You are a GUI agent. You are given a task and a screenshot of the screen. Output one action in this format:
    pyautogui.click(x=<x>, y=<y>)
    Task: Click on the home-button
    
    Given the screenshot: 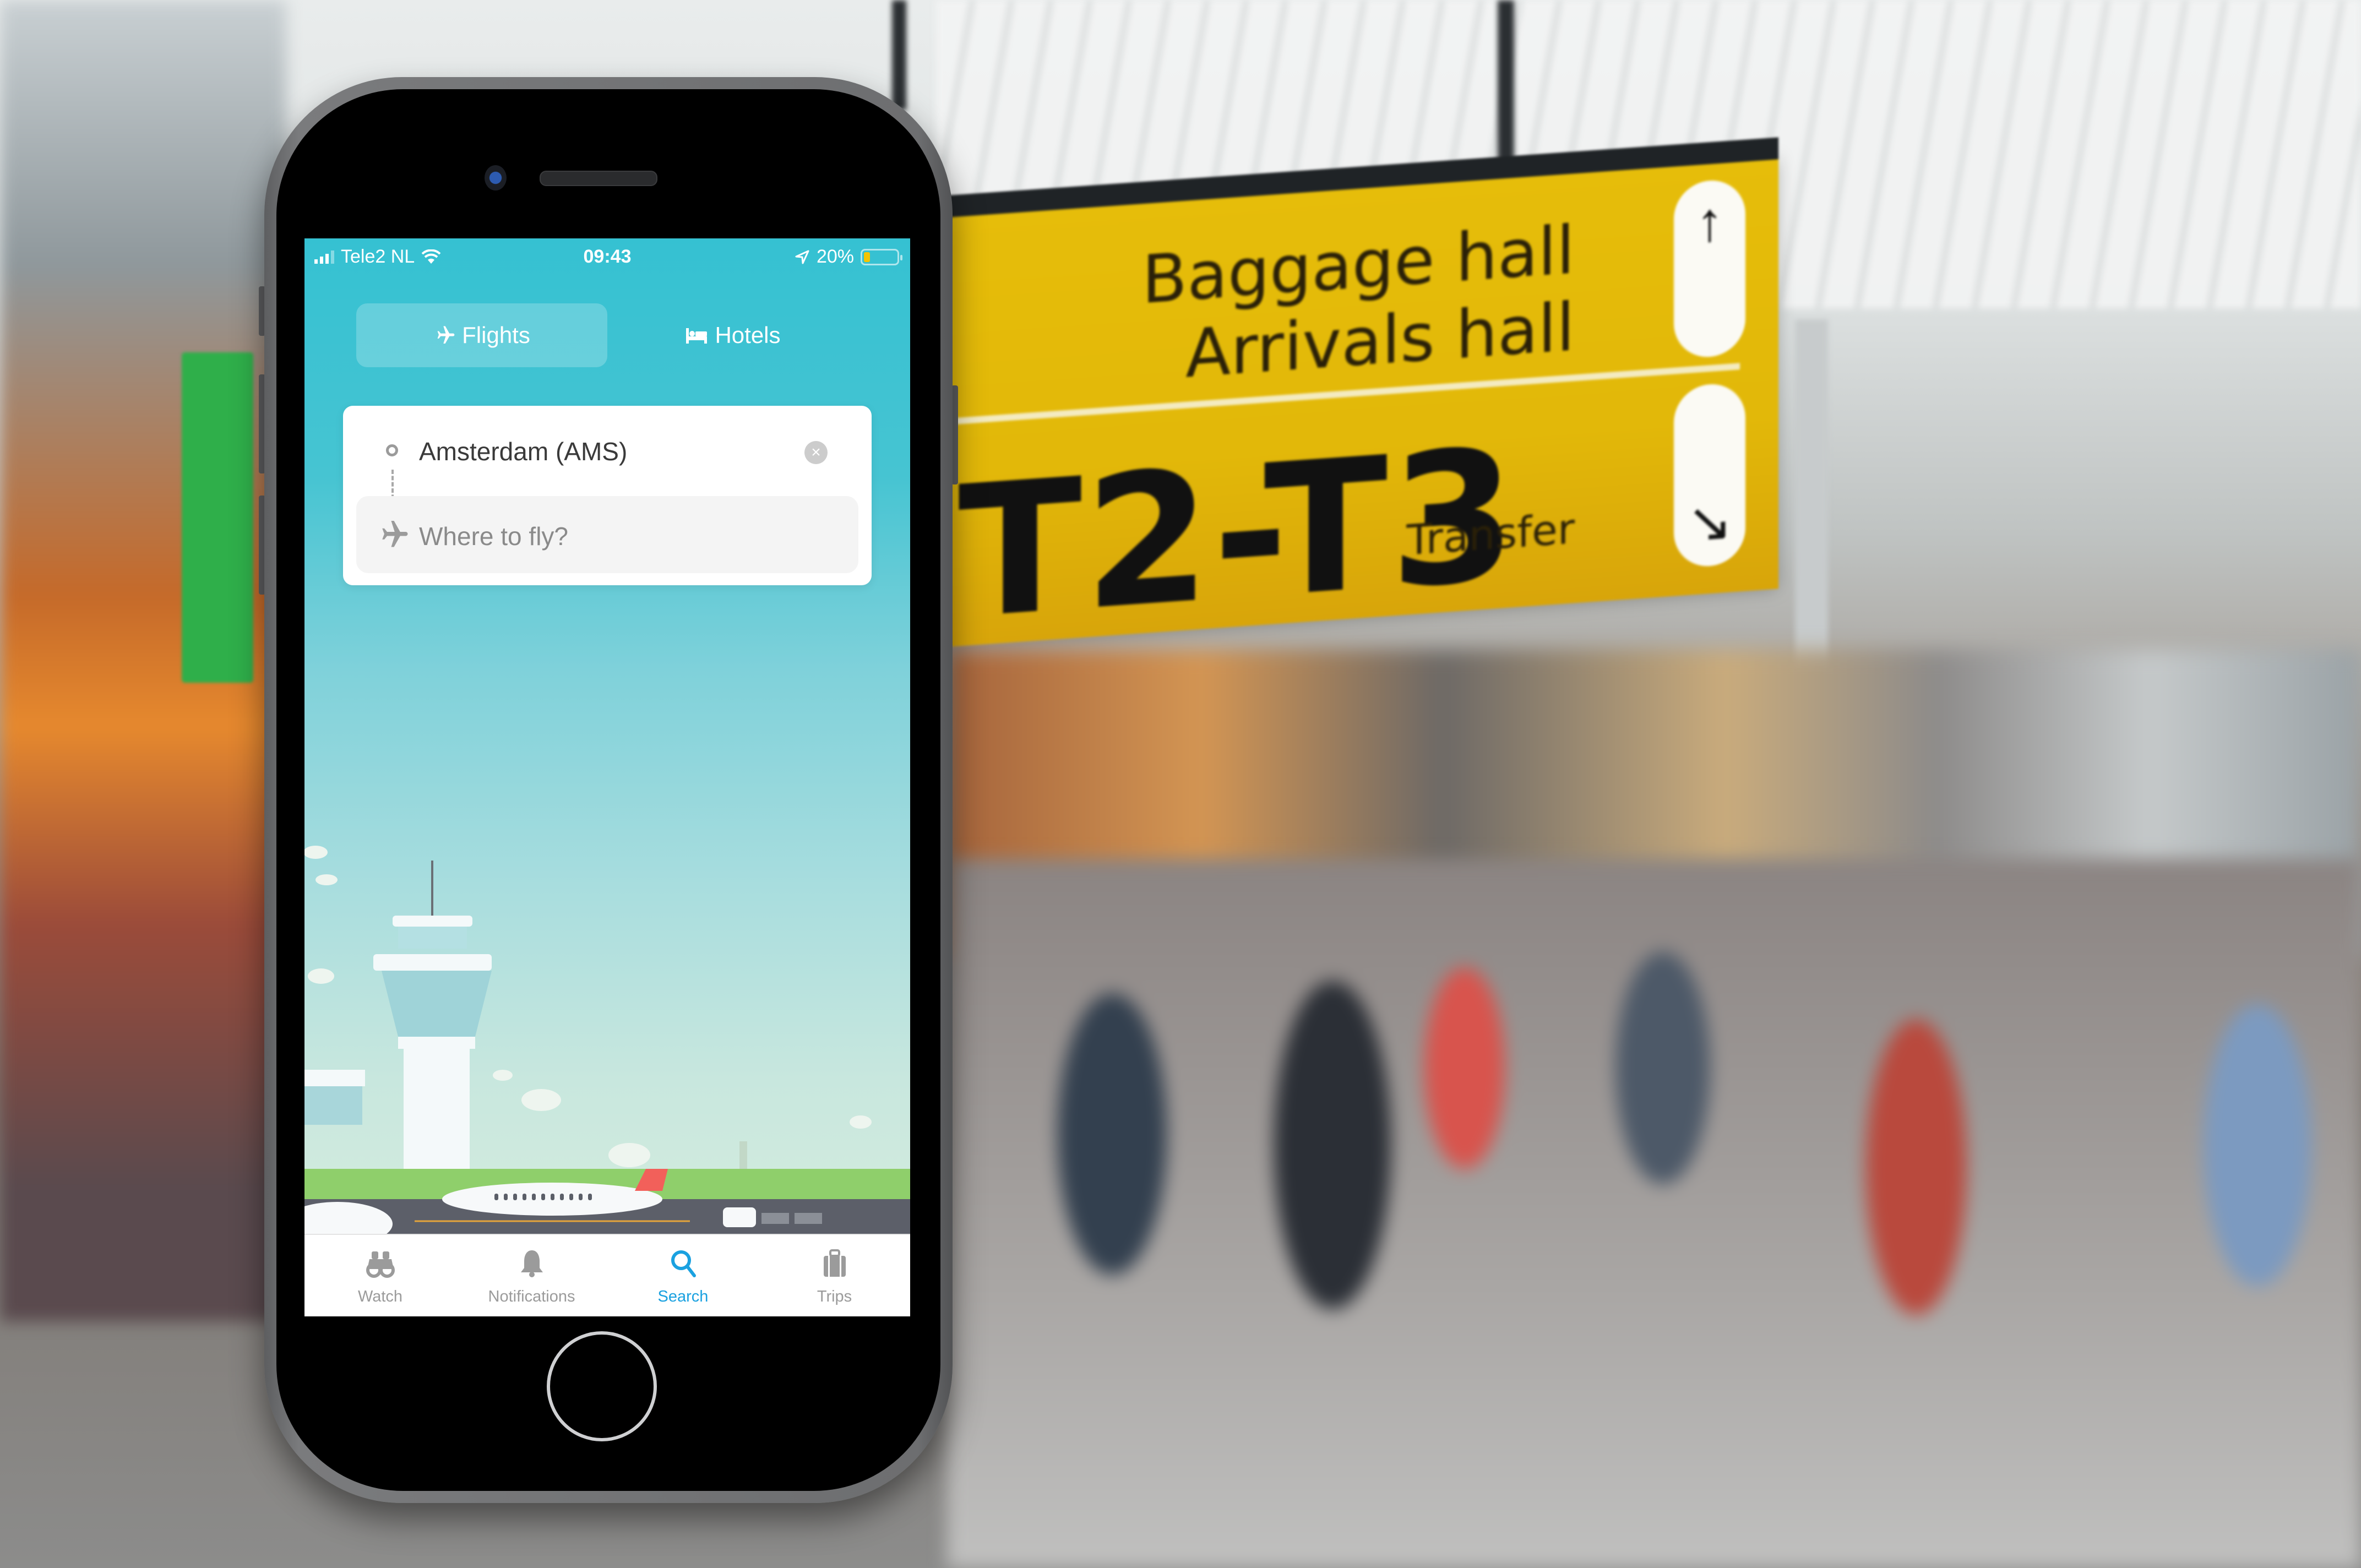 What is the action you would take?
    pyautogui.click(x=602, y=1386)
    